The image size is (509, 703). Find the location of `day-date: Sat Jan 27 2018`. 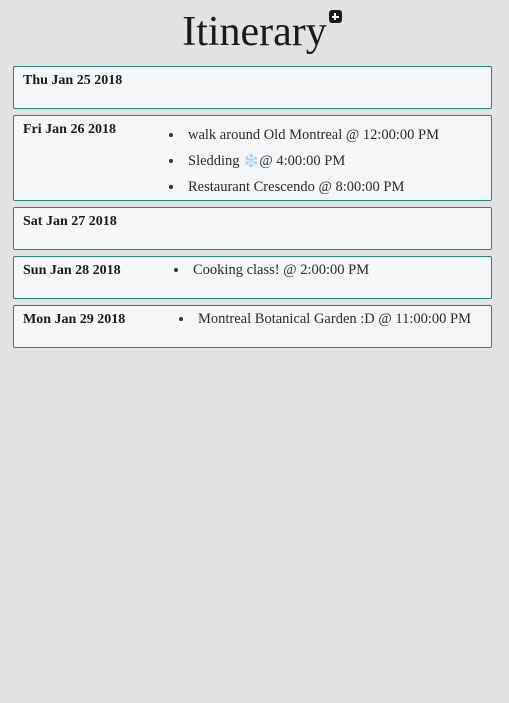

day-date: Sat Jan 27 2018 is located at coordinates (70, 221).